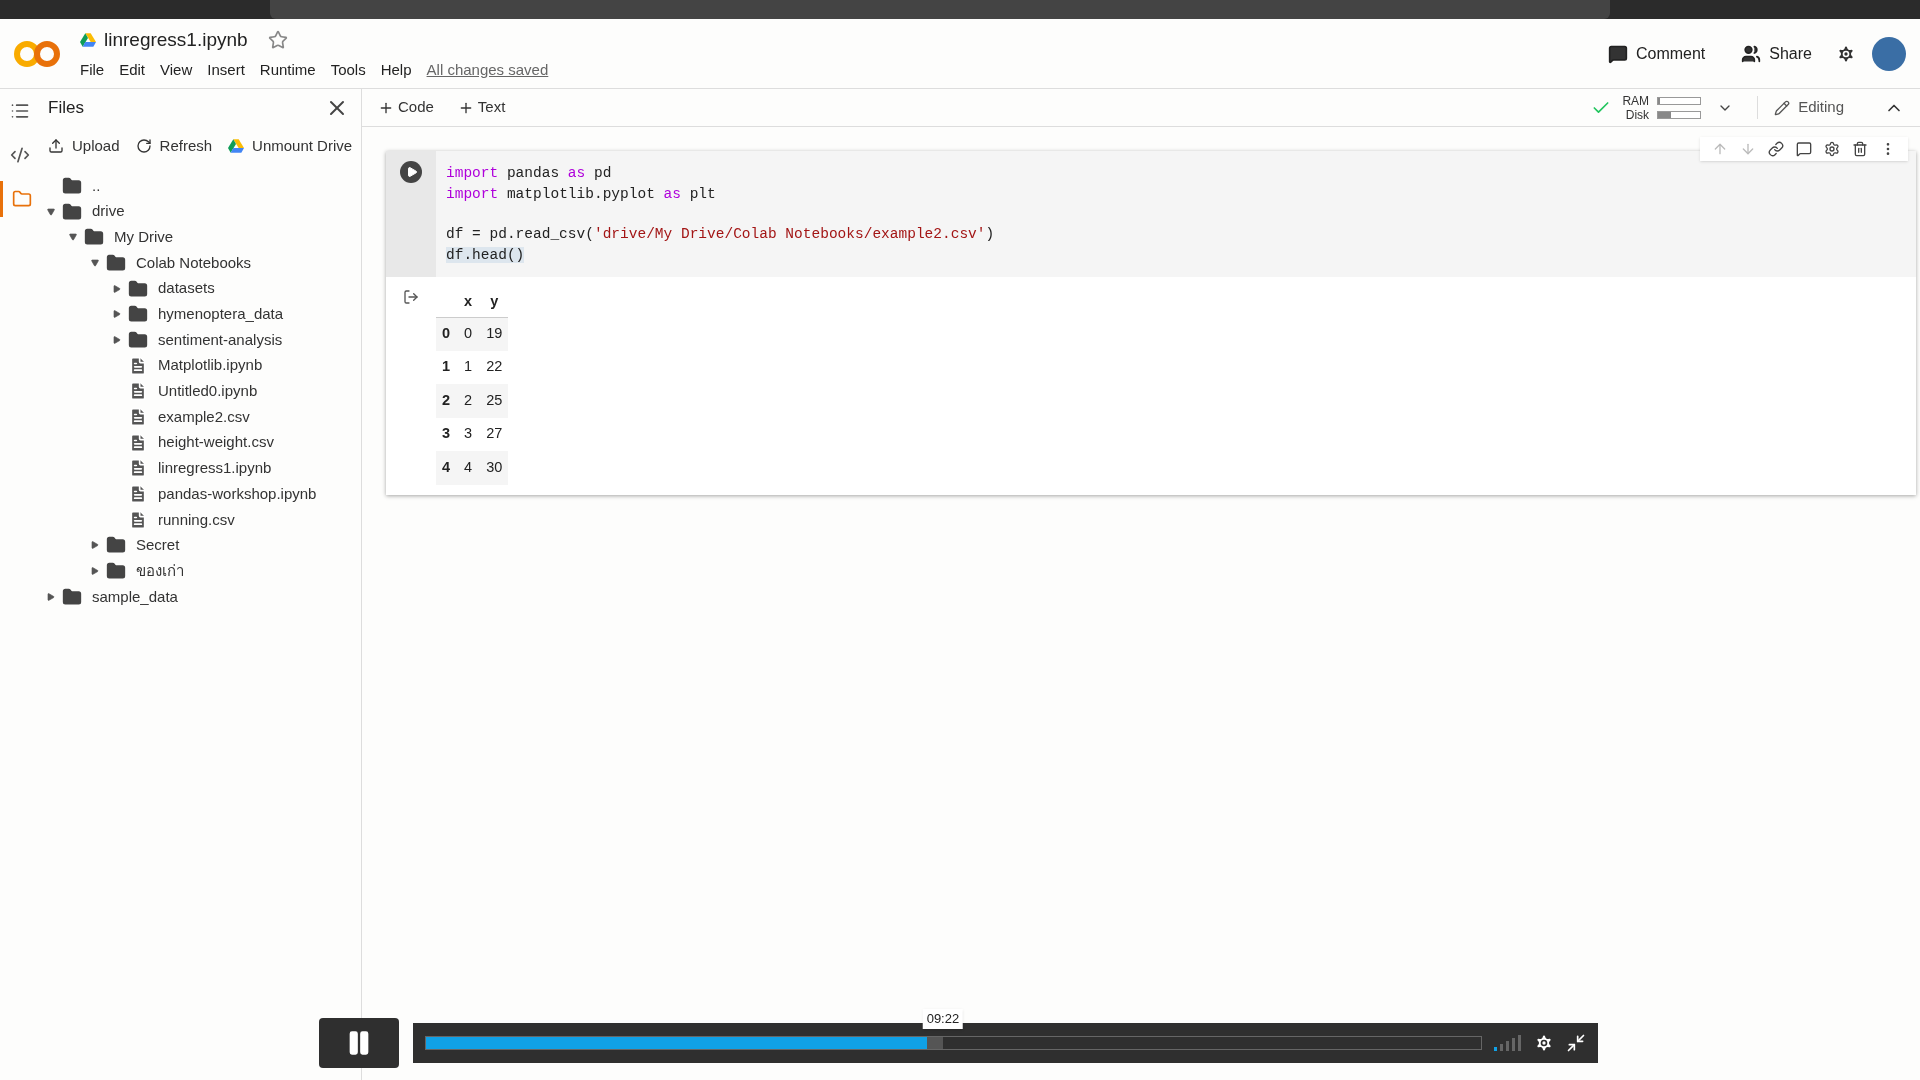 The height and width of the screenshot is (1080, 1920). What do you see at coordinates (1751, 53) in the screenshot?
I see `people-icon` at bounding box center [1751, 53].